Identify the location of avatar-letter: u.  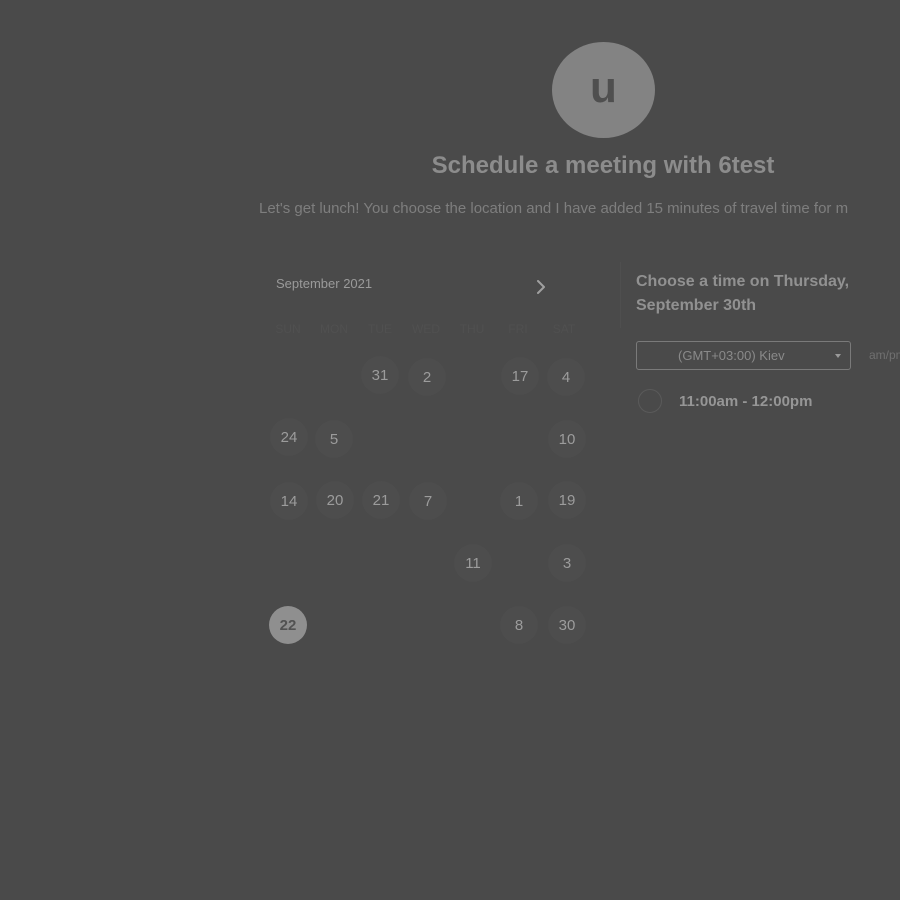
(603, 87).